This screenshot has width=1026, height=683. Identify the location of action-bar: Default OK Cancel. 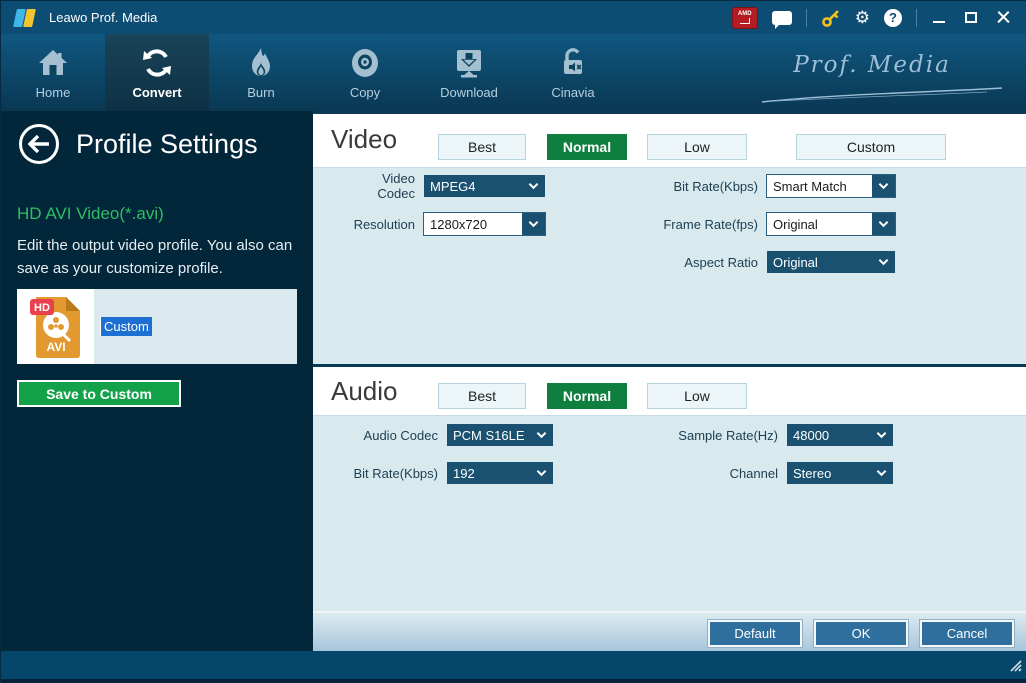
(669, 631).